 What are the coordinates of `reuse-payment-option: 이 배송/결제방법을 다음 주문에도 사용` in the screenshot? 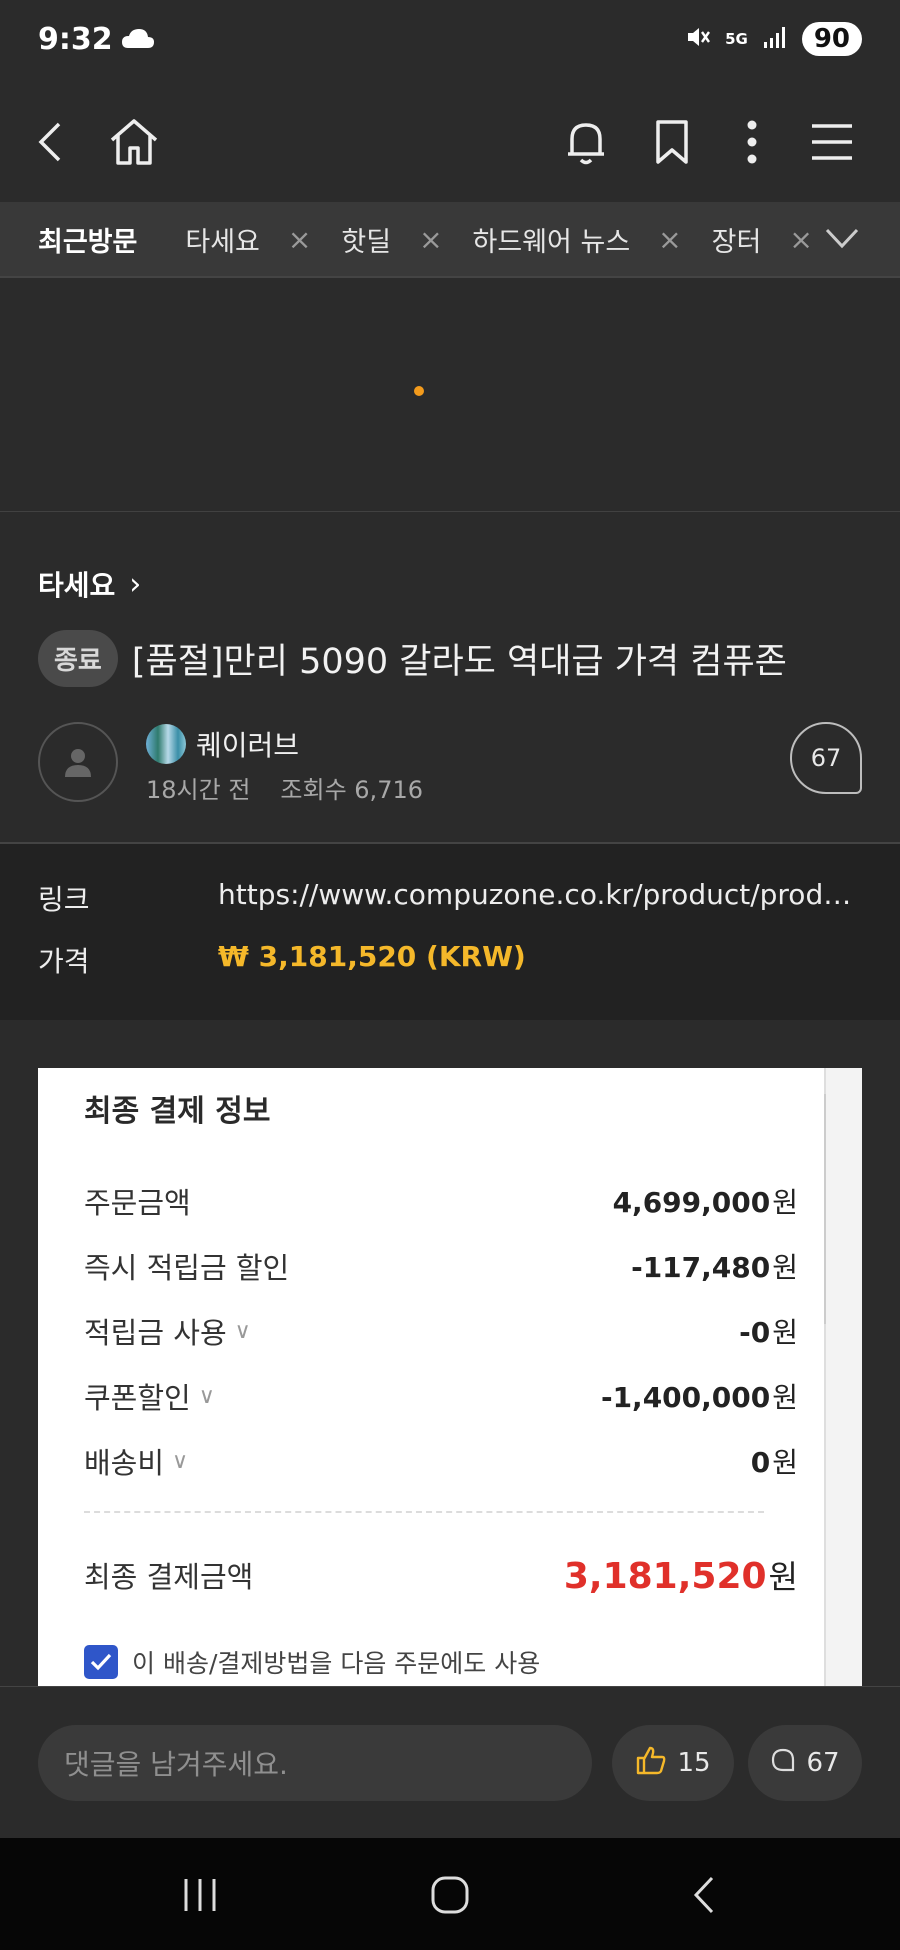 It's located at (312, 1662).